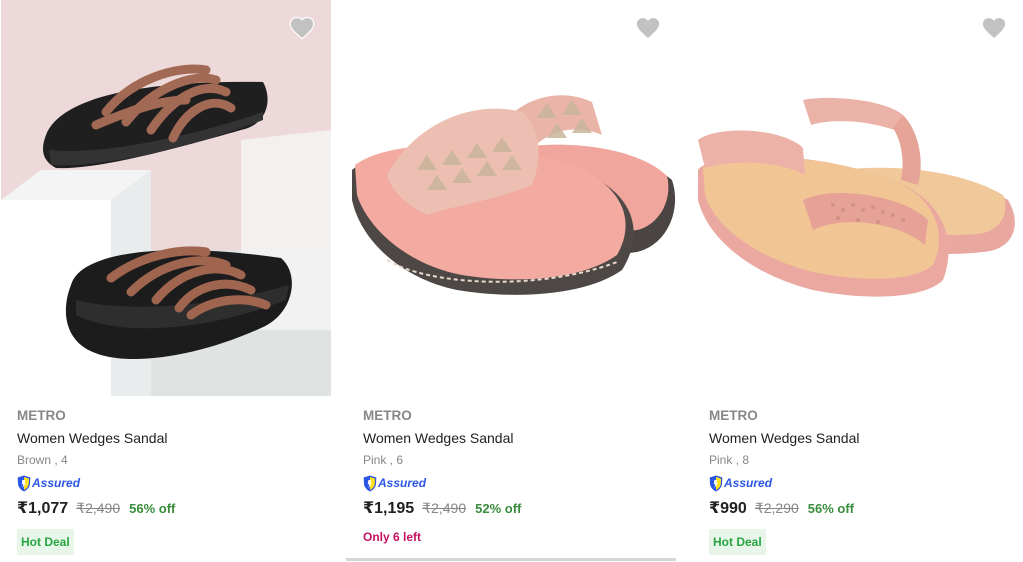 This screenshot has width=1023, height=562. Describe the element at coordinates (392, 537) in the screenshot. I see `stock-note: Only 6 left` at that location.